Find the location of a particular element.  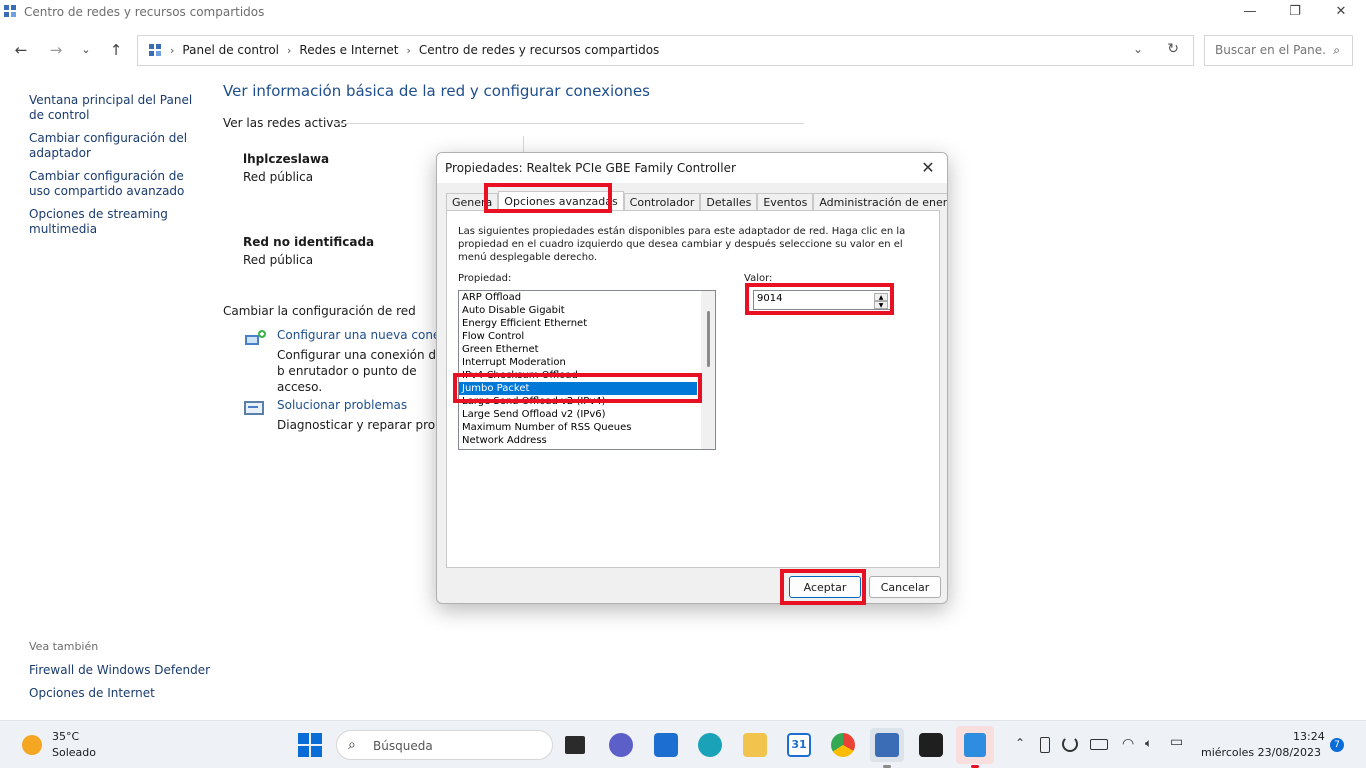

task-view-icon is located at coordinates (575, 745).